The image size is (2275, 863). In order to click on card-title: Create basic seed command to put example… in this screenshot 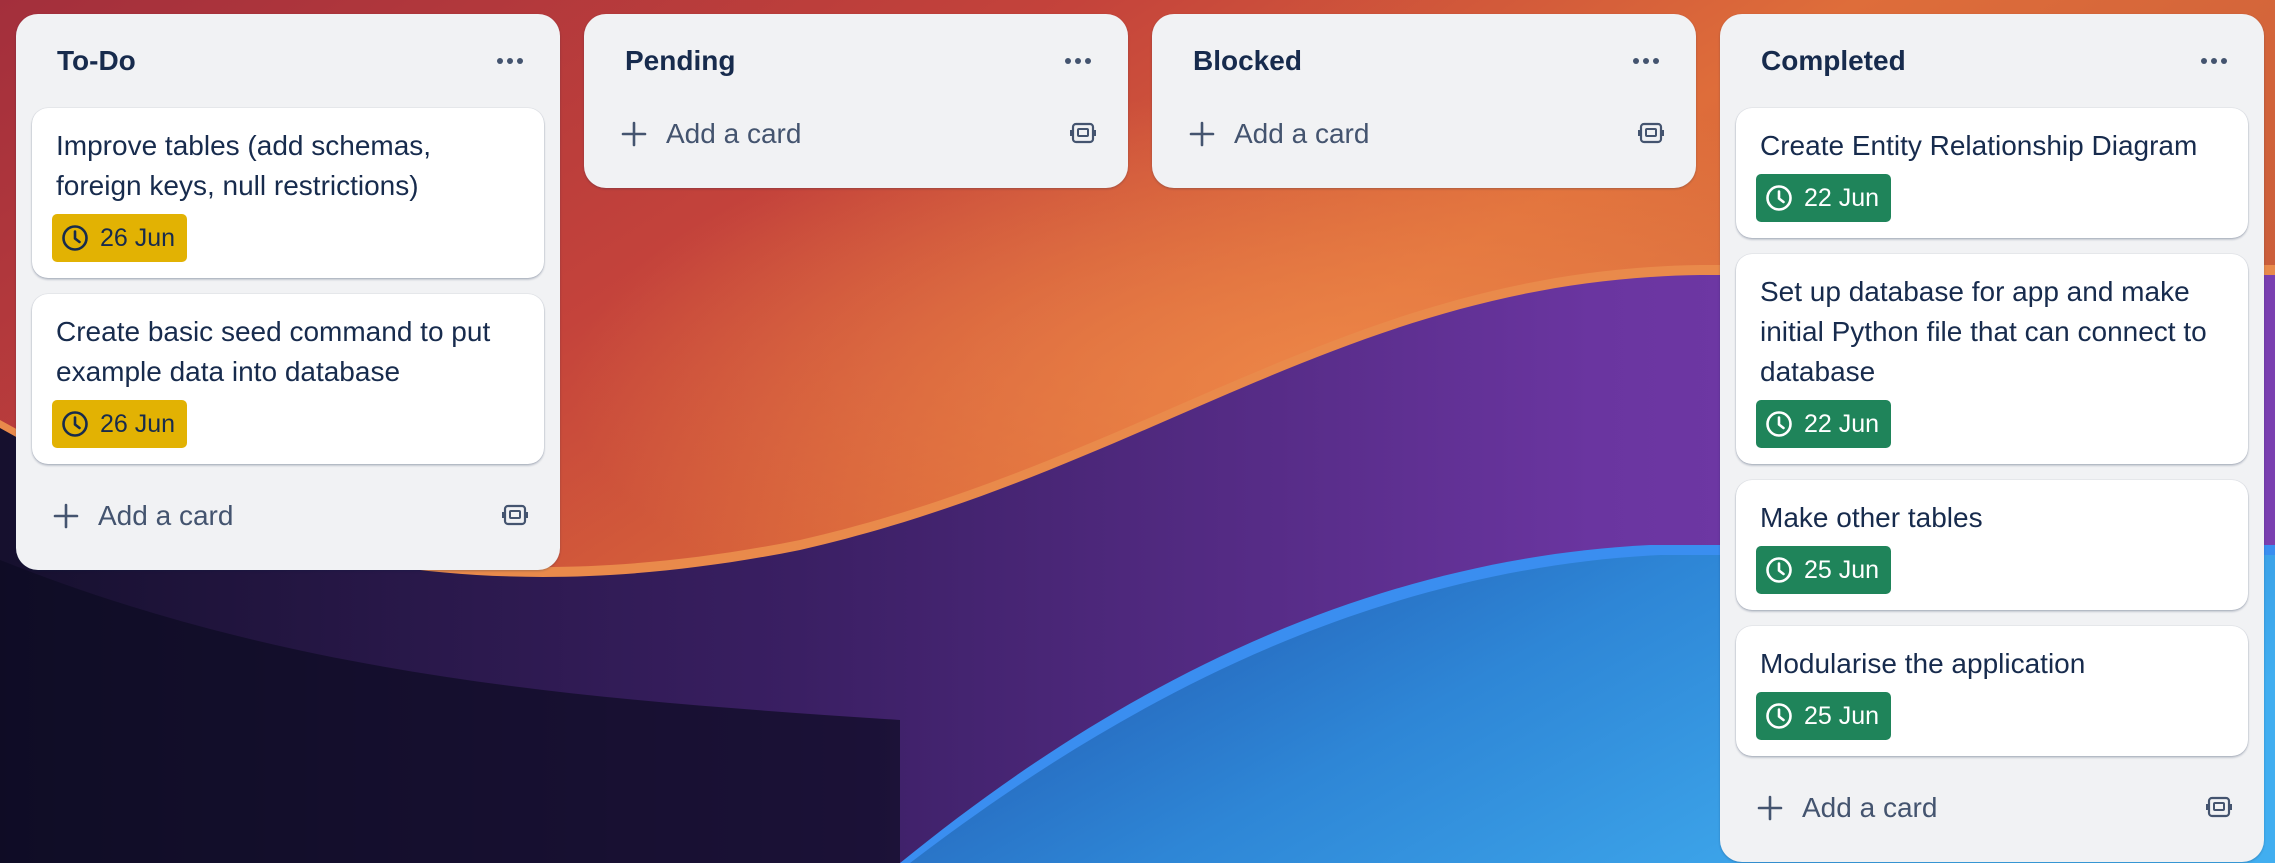, I will do `click(273, 351)`.